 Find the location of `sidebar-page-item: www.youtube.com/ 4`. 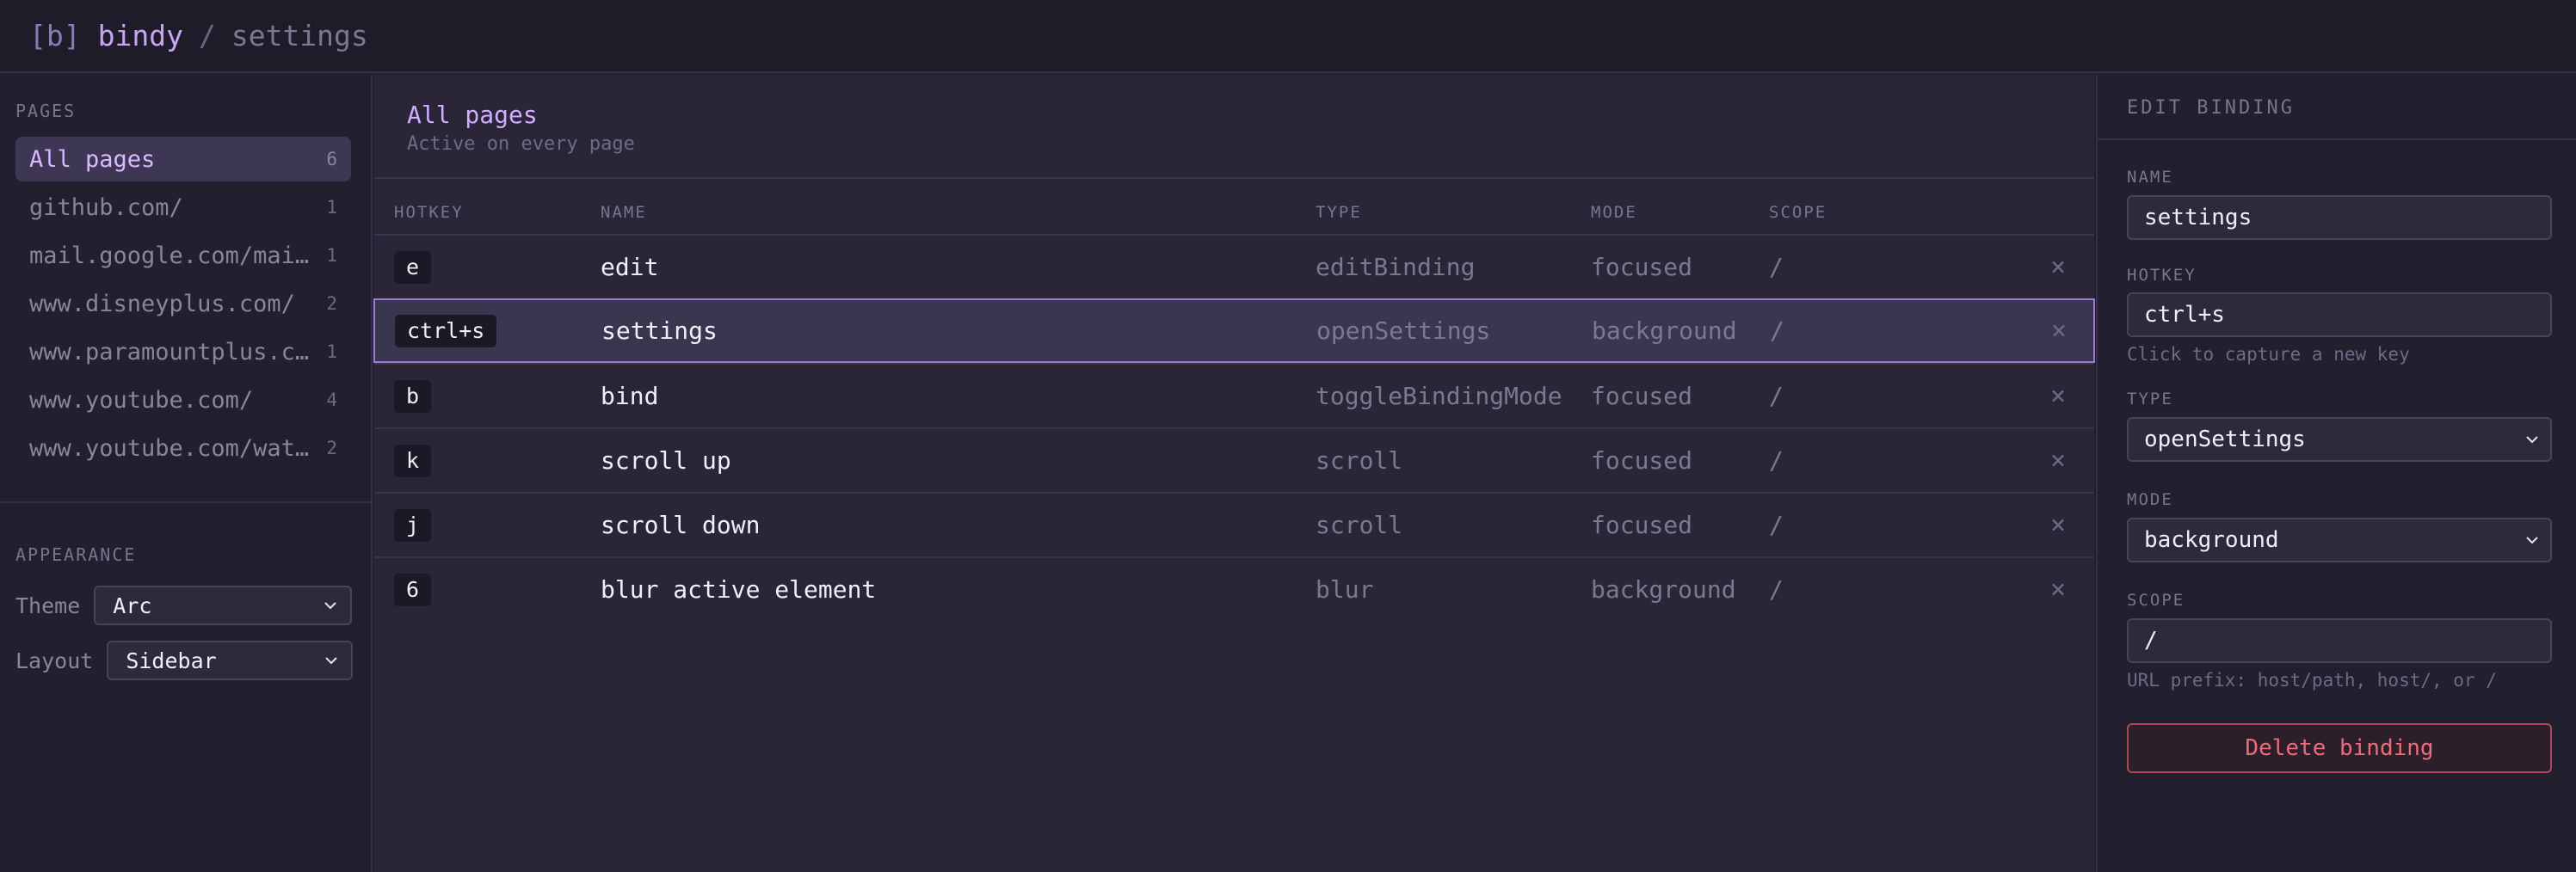

sidebar-page-item: www.youtube.com/ 4 is located at coordinates (183, 400).